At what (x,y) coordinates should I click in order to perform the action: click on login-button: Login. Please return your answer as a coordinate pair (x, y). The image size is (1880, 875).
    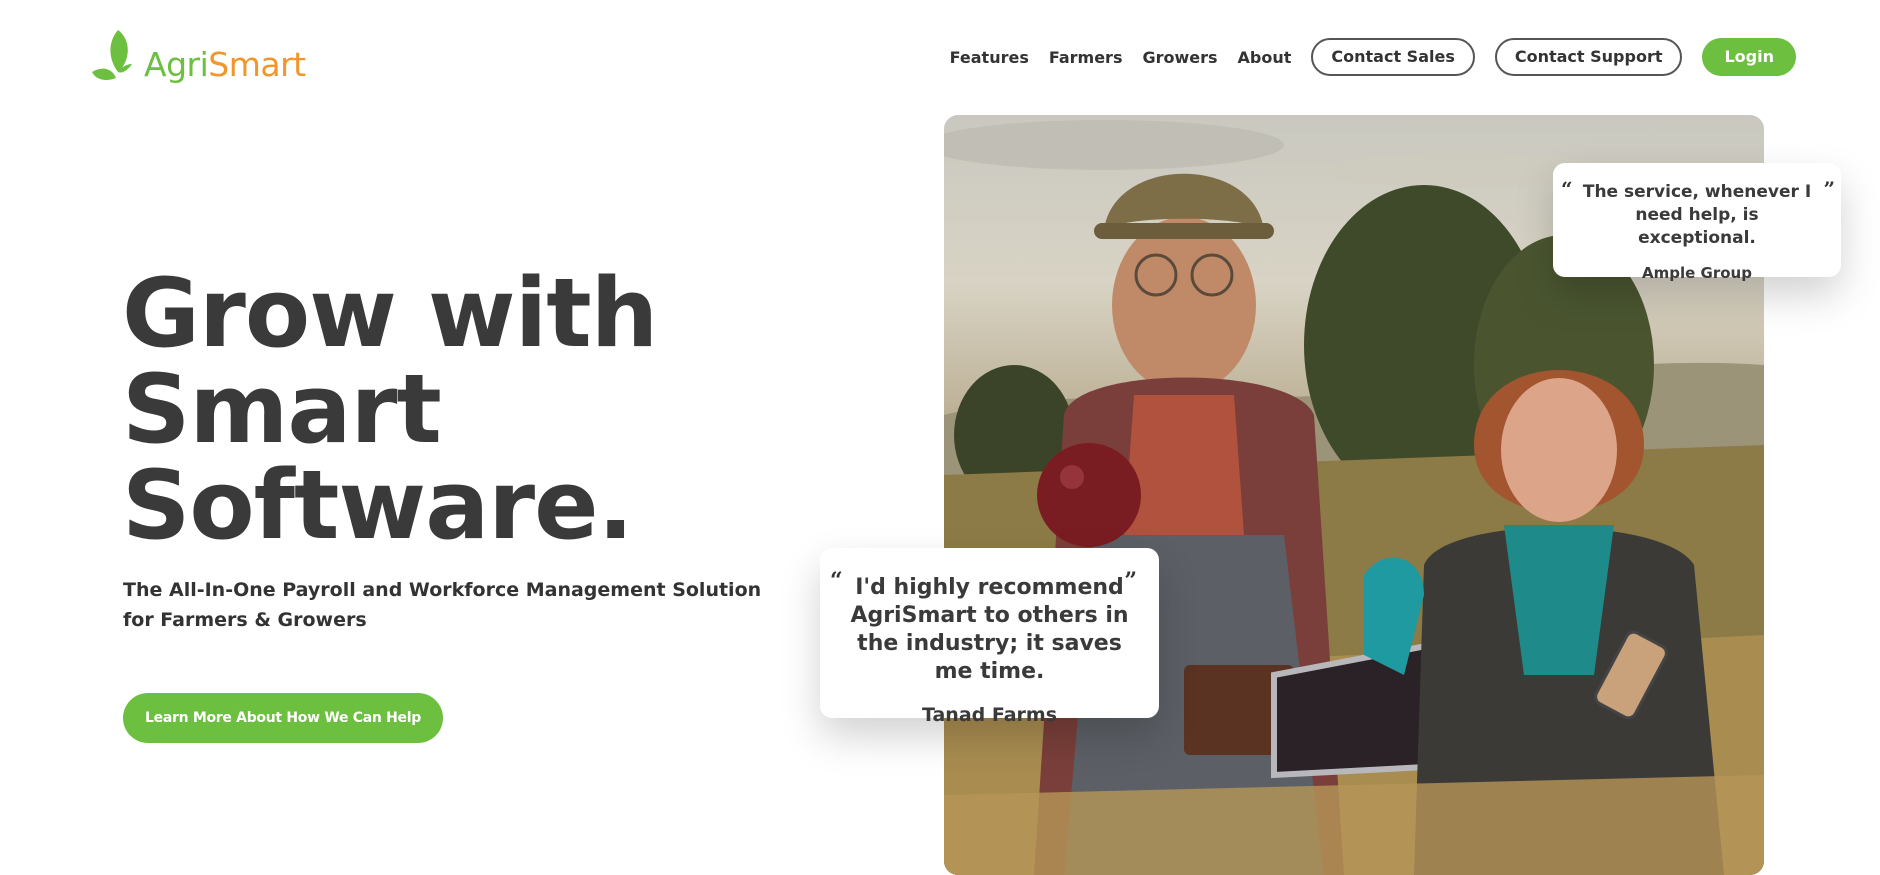
    Looking at the image, I should click on (1749, 57).